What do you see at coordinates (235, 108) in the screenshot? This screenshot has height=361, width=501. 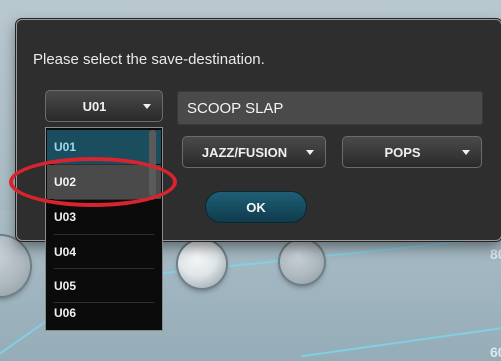 I see `patch-name-value: SCOOP SLAP` at bounding box center [235, 108].